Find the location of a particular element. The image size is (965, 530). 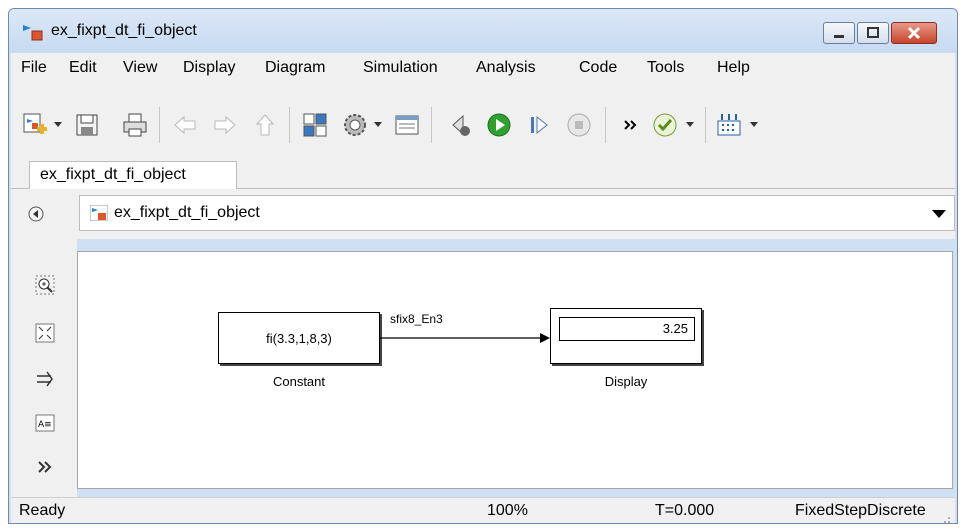

up-arrow-icon is located at coordinates (265, 125).